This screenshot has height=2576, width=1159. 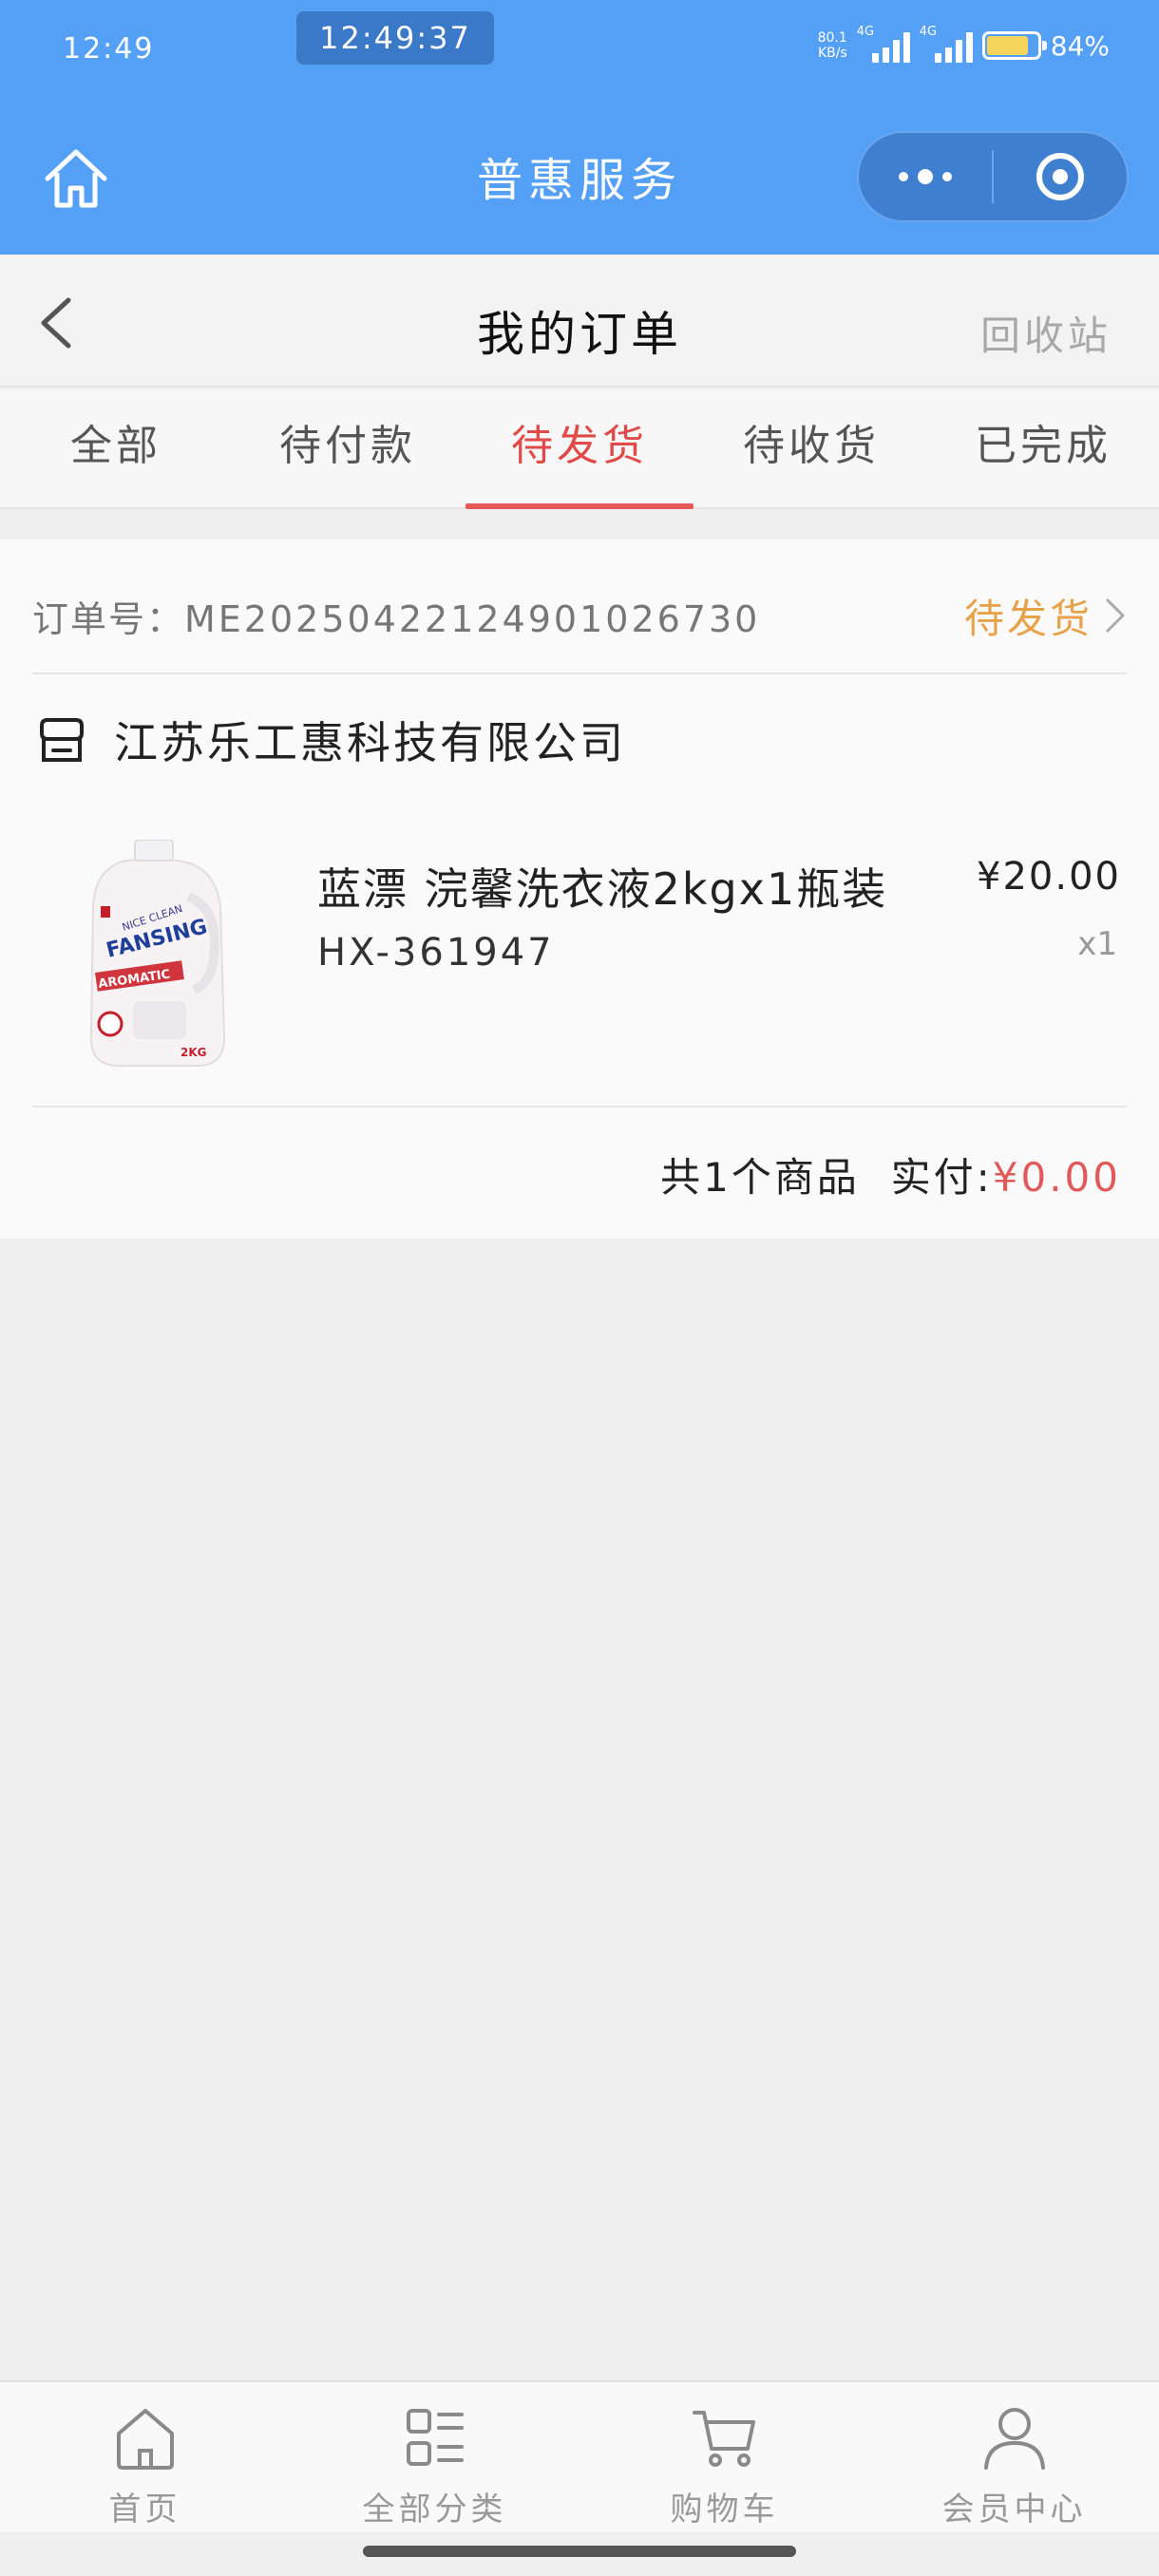 What do you see at coordinates (1014, 2439) in the screenshot?
I see `user-icon` at bounding box center [1014, 2439].